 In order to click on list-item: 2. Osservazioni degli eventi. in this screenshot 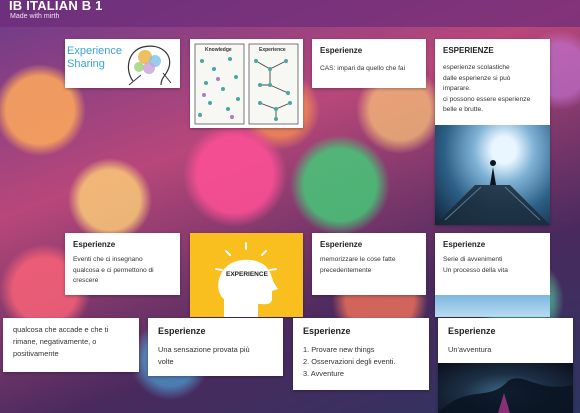, I will do `click(349, 361)`.